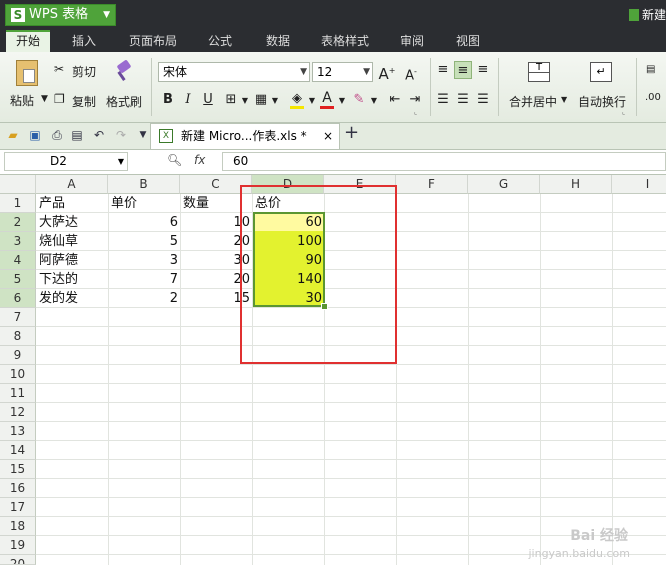  I want to click on font-size-select: 12 ▼, so click(342, 72).